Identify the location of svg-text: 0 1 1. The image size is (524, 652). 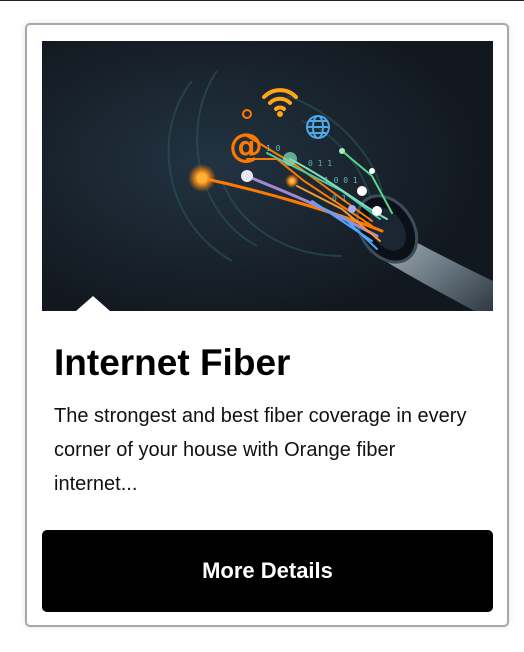
(320, 163).